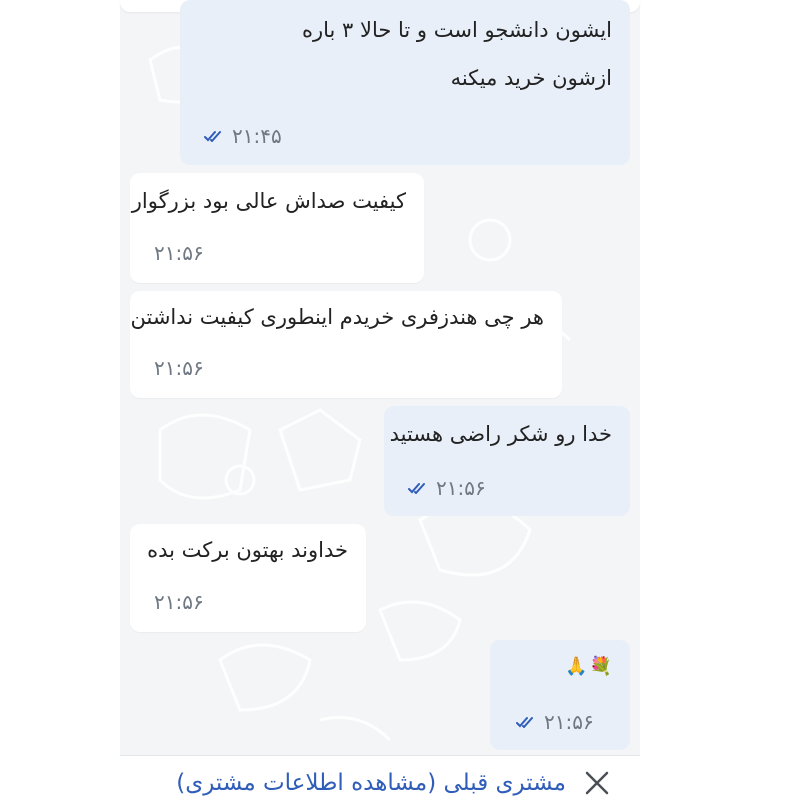  Describe the element at coordinates (560, 695) in the screenshot. I see `message-bubble-outgoing: 💐 🙏 ۲۱:۵۶` at that location.